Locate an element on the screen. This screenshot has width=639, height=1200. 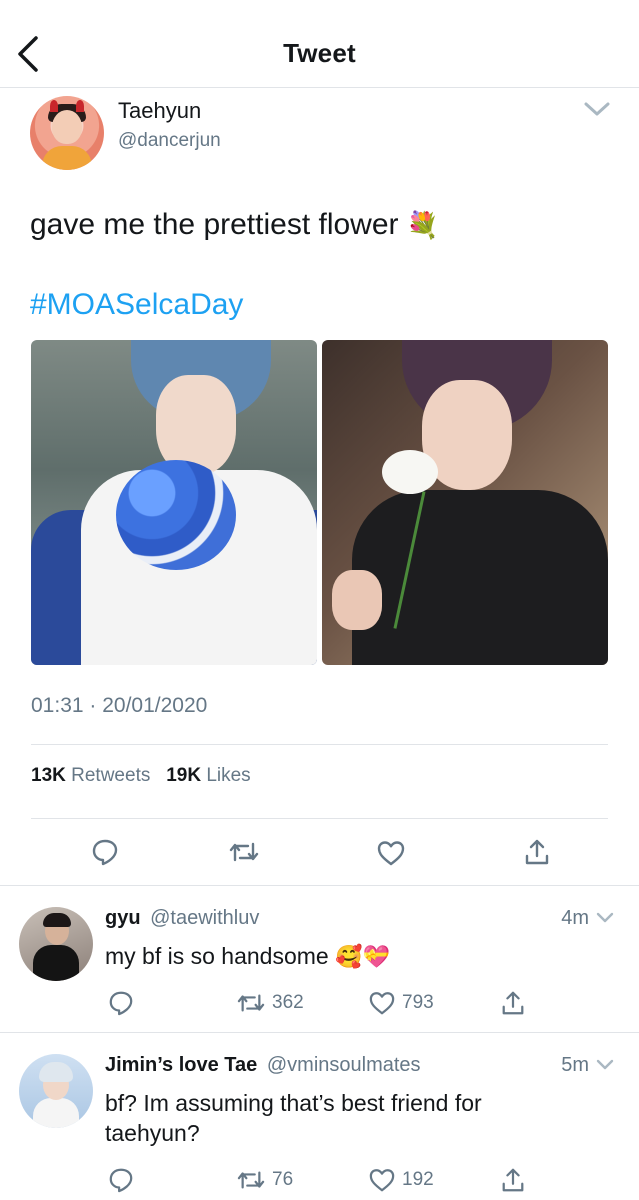
top-bar: Tweet is located at coordinates (319, 44).